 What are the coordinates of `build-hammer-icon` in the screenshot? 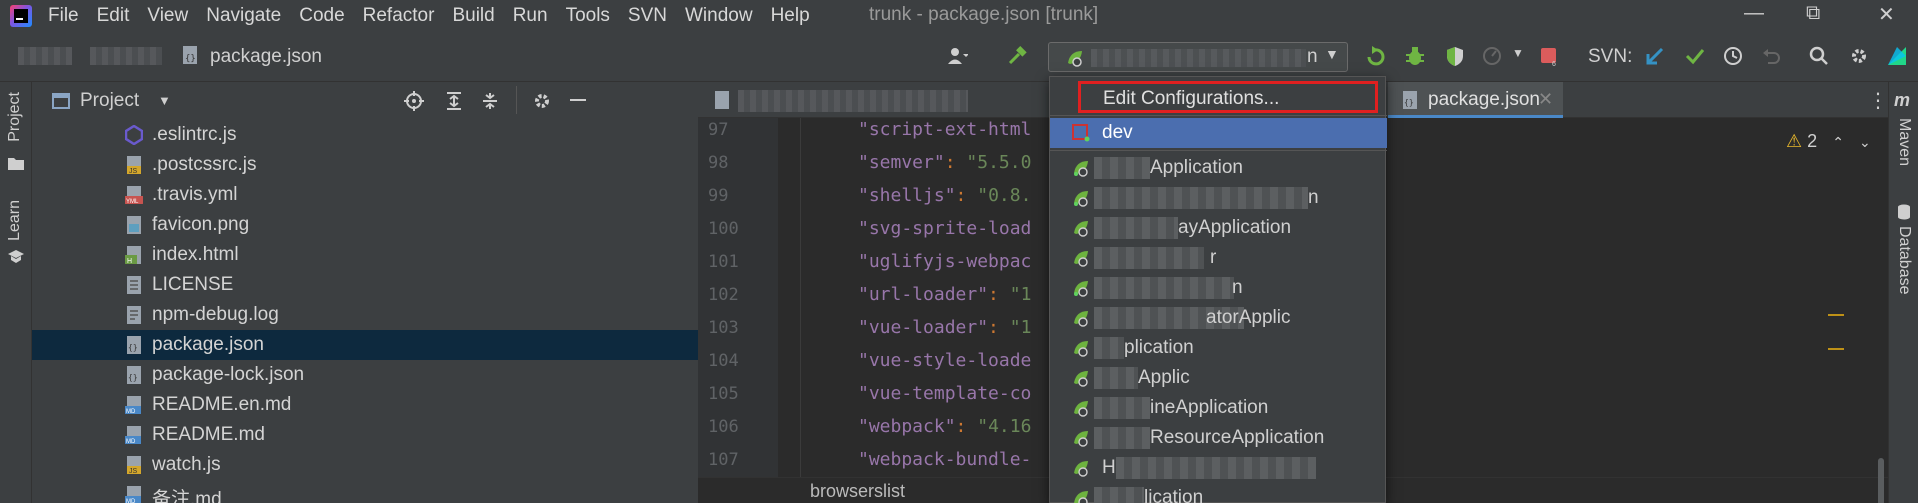 It's located at (1017, 56).